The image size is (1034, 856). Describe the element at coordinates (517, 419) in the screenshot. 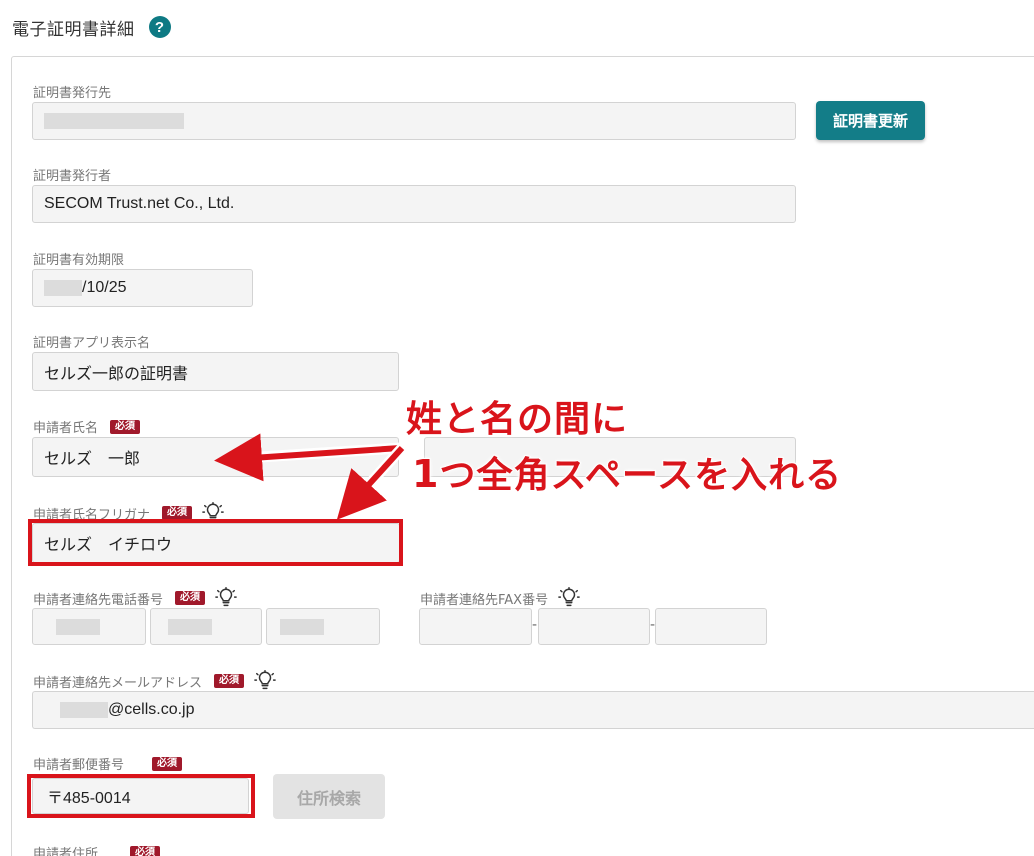

I see `annotation-line1: 姓と名の間に` at that location.